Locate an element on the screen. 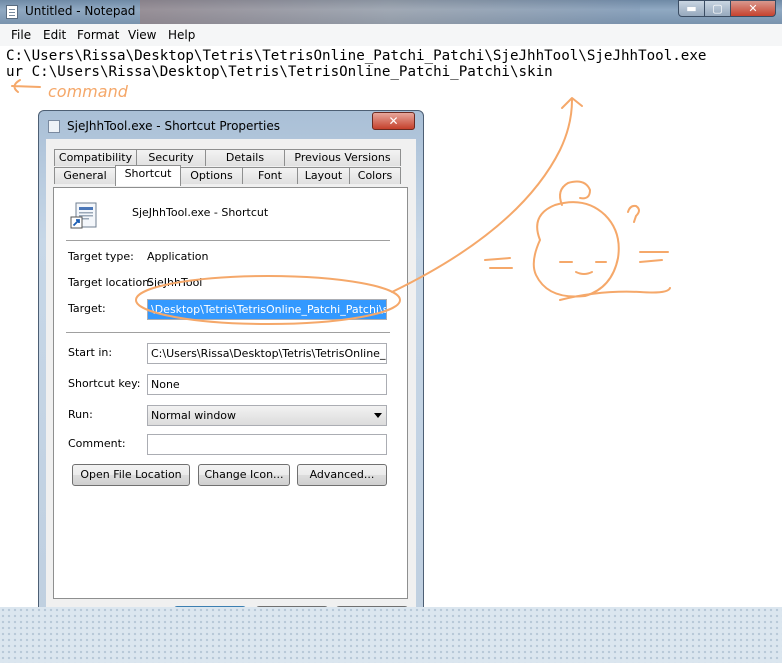  titlebar-background is located at coordinates (390, 12).